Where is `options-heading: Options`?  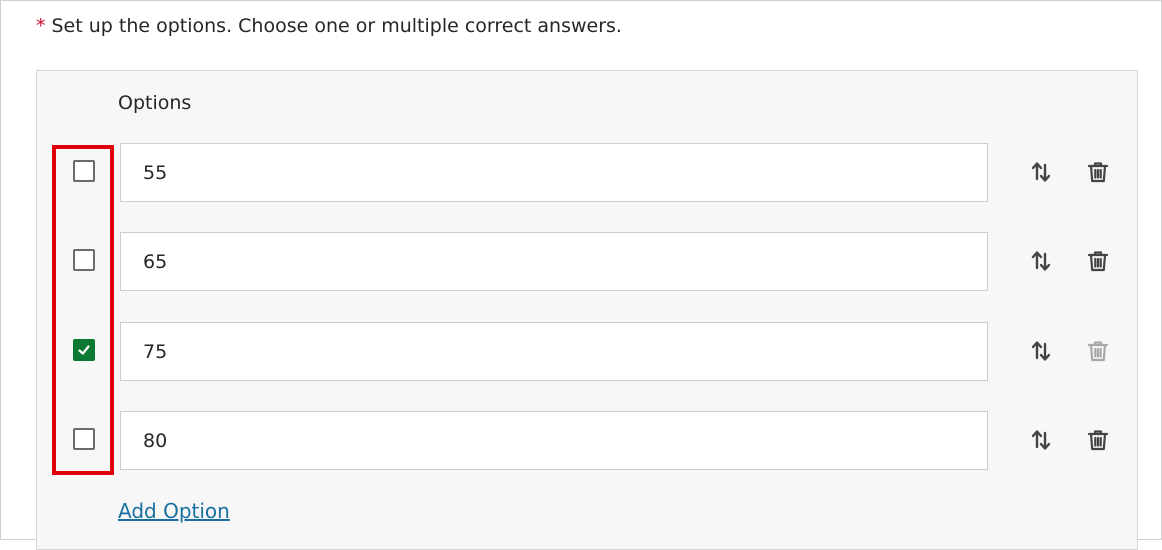 options-heading: Options is located at coordinates (155, 103).